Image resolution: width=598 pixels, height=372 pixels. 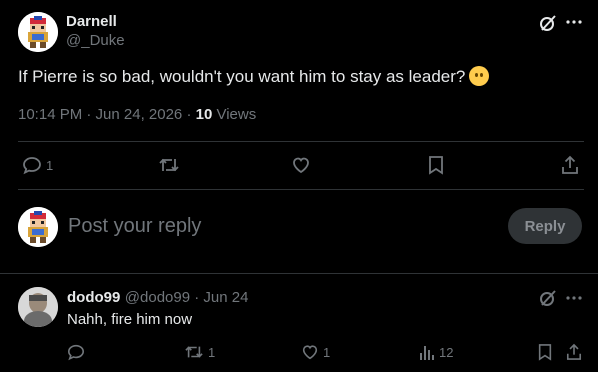 I want to click on reply-retweet-action: 1, so click(x=199, y=352).